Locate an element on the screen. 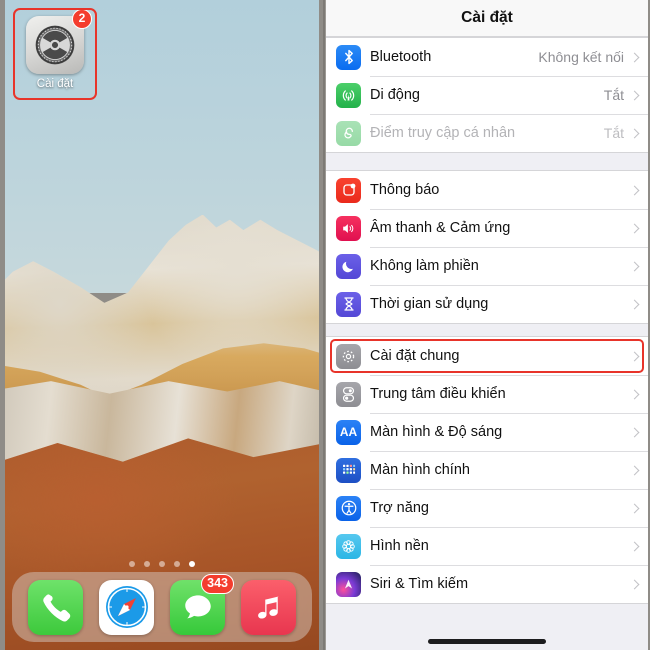 This screenshot has height=650, width=650. control-center-icon is located at coordinates (348, 394).